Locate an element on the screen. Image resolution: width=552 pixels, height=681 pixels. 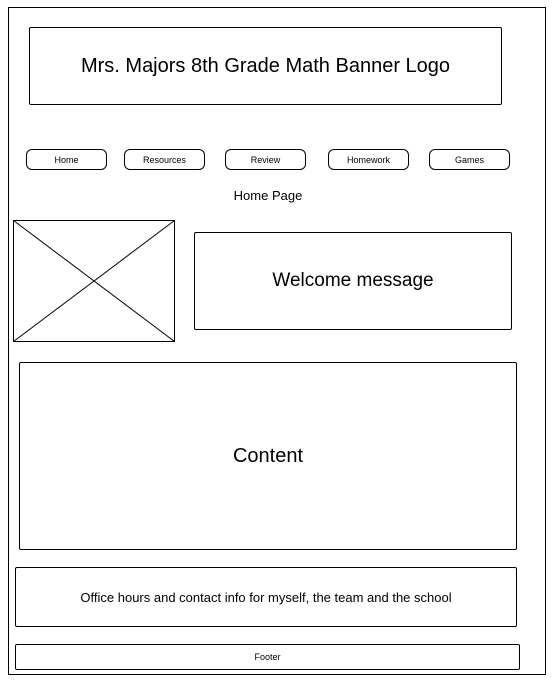
nav-resources-label: Resources is located at coordinates (164, 159).